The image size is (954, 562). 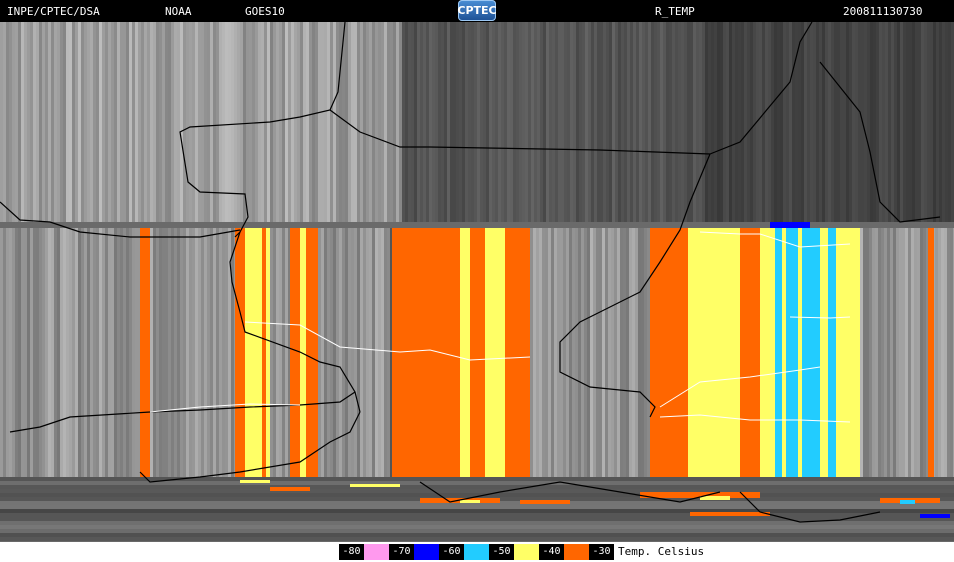 I want to click on satellite-label: GOES10, so click(x=265, y=11).